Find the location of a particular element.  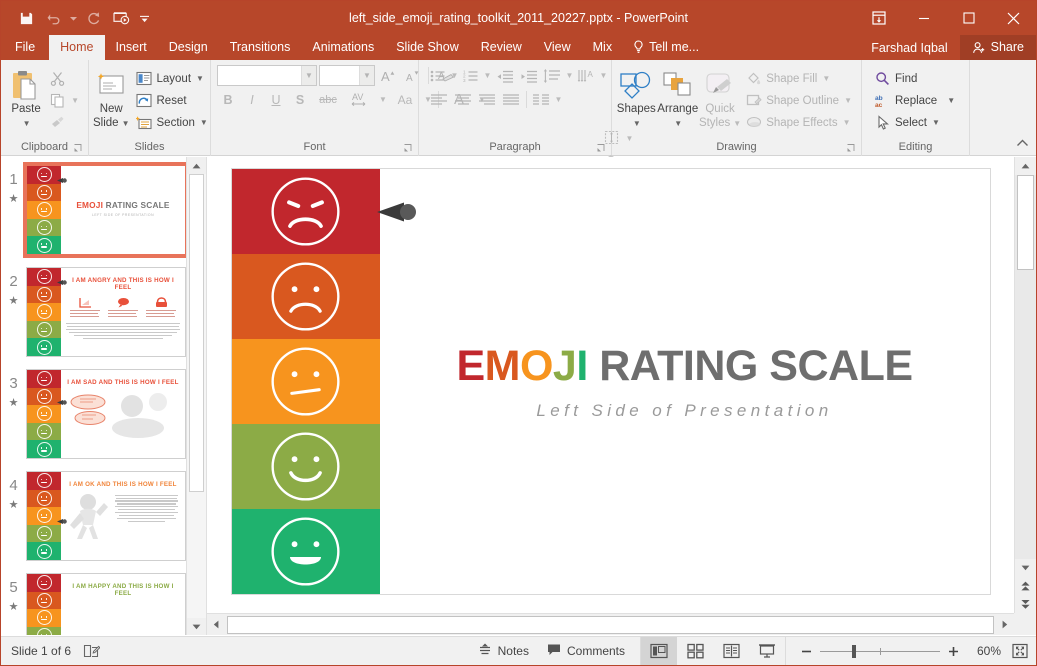

reset-button: Reset is located at coordinates (173, 100).